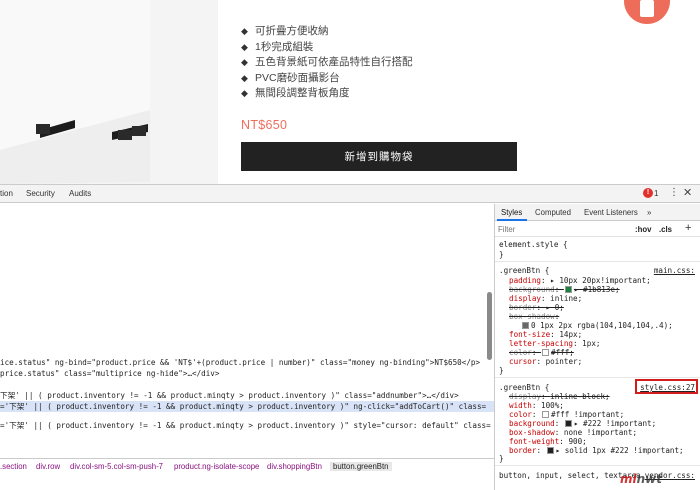 The image size is (700, 490). I want to click on error-icon: !, so click(648, 193).